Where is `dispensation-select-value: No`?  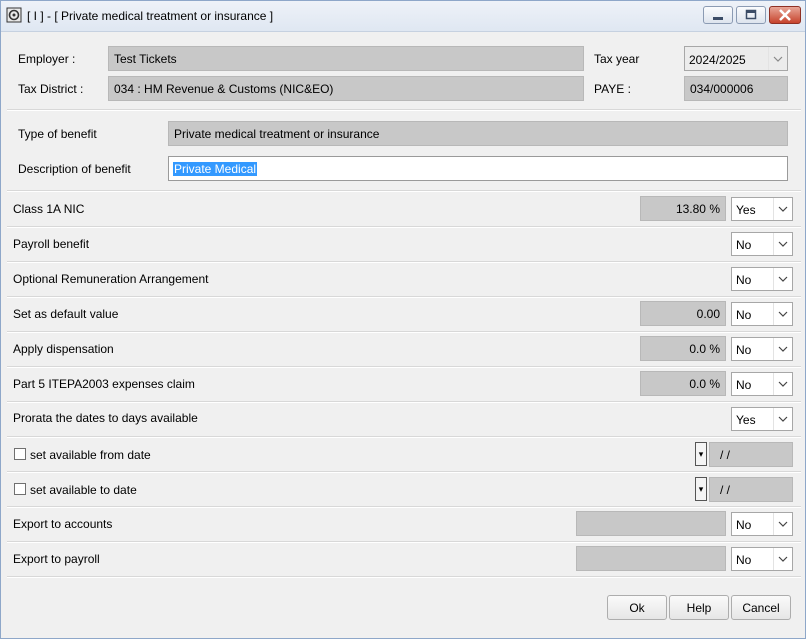
dispensation-select-value: No is located at coordinates (744, 350).